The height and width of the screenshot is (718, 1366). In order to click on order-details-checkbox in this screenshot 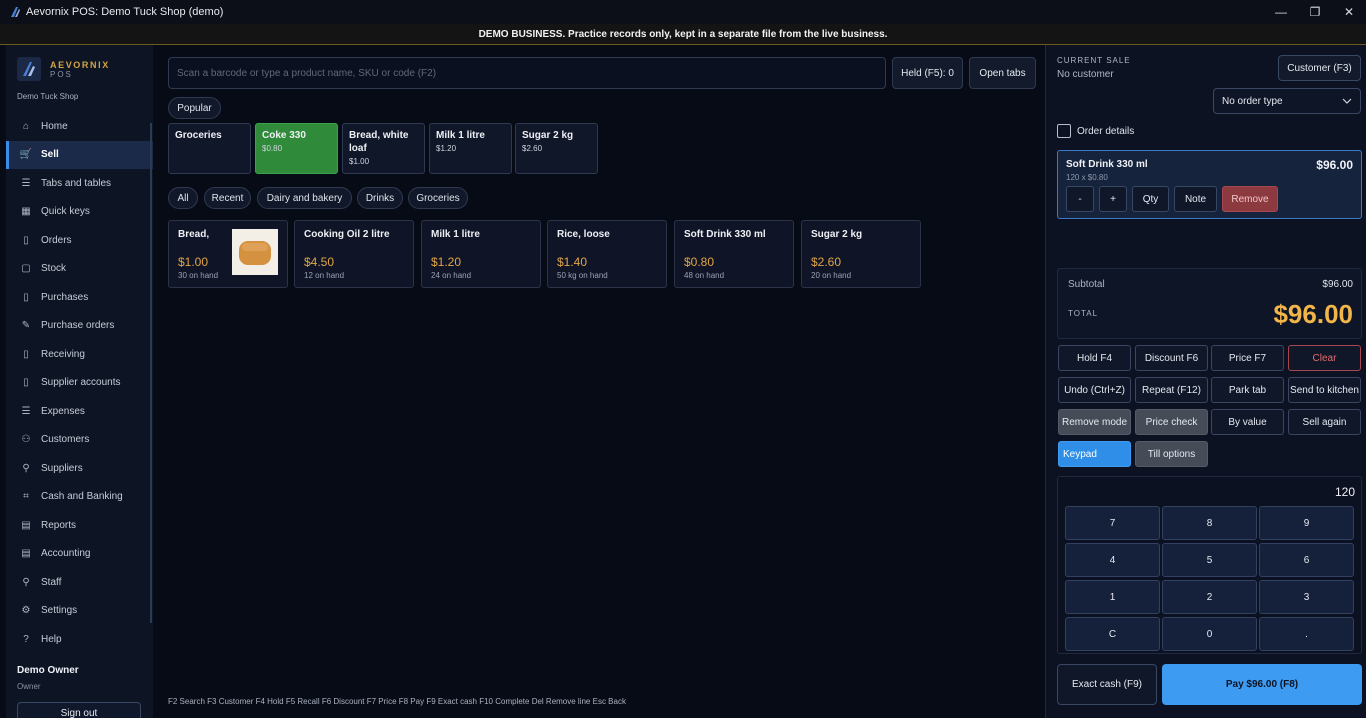, I will do `click(1064, 131)`.